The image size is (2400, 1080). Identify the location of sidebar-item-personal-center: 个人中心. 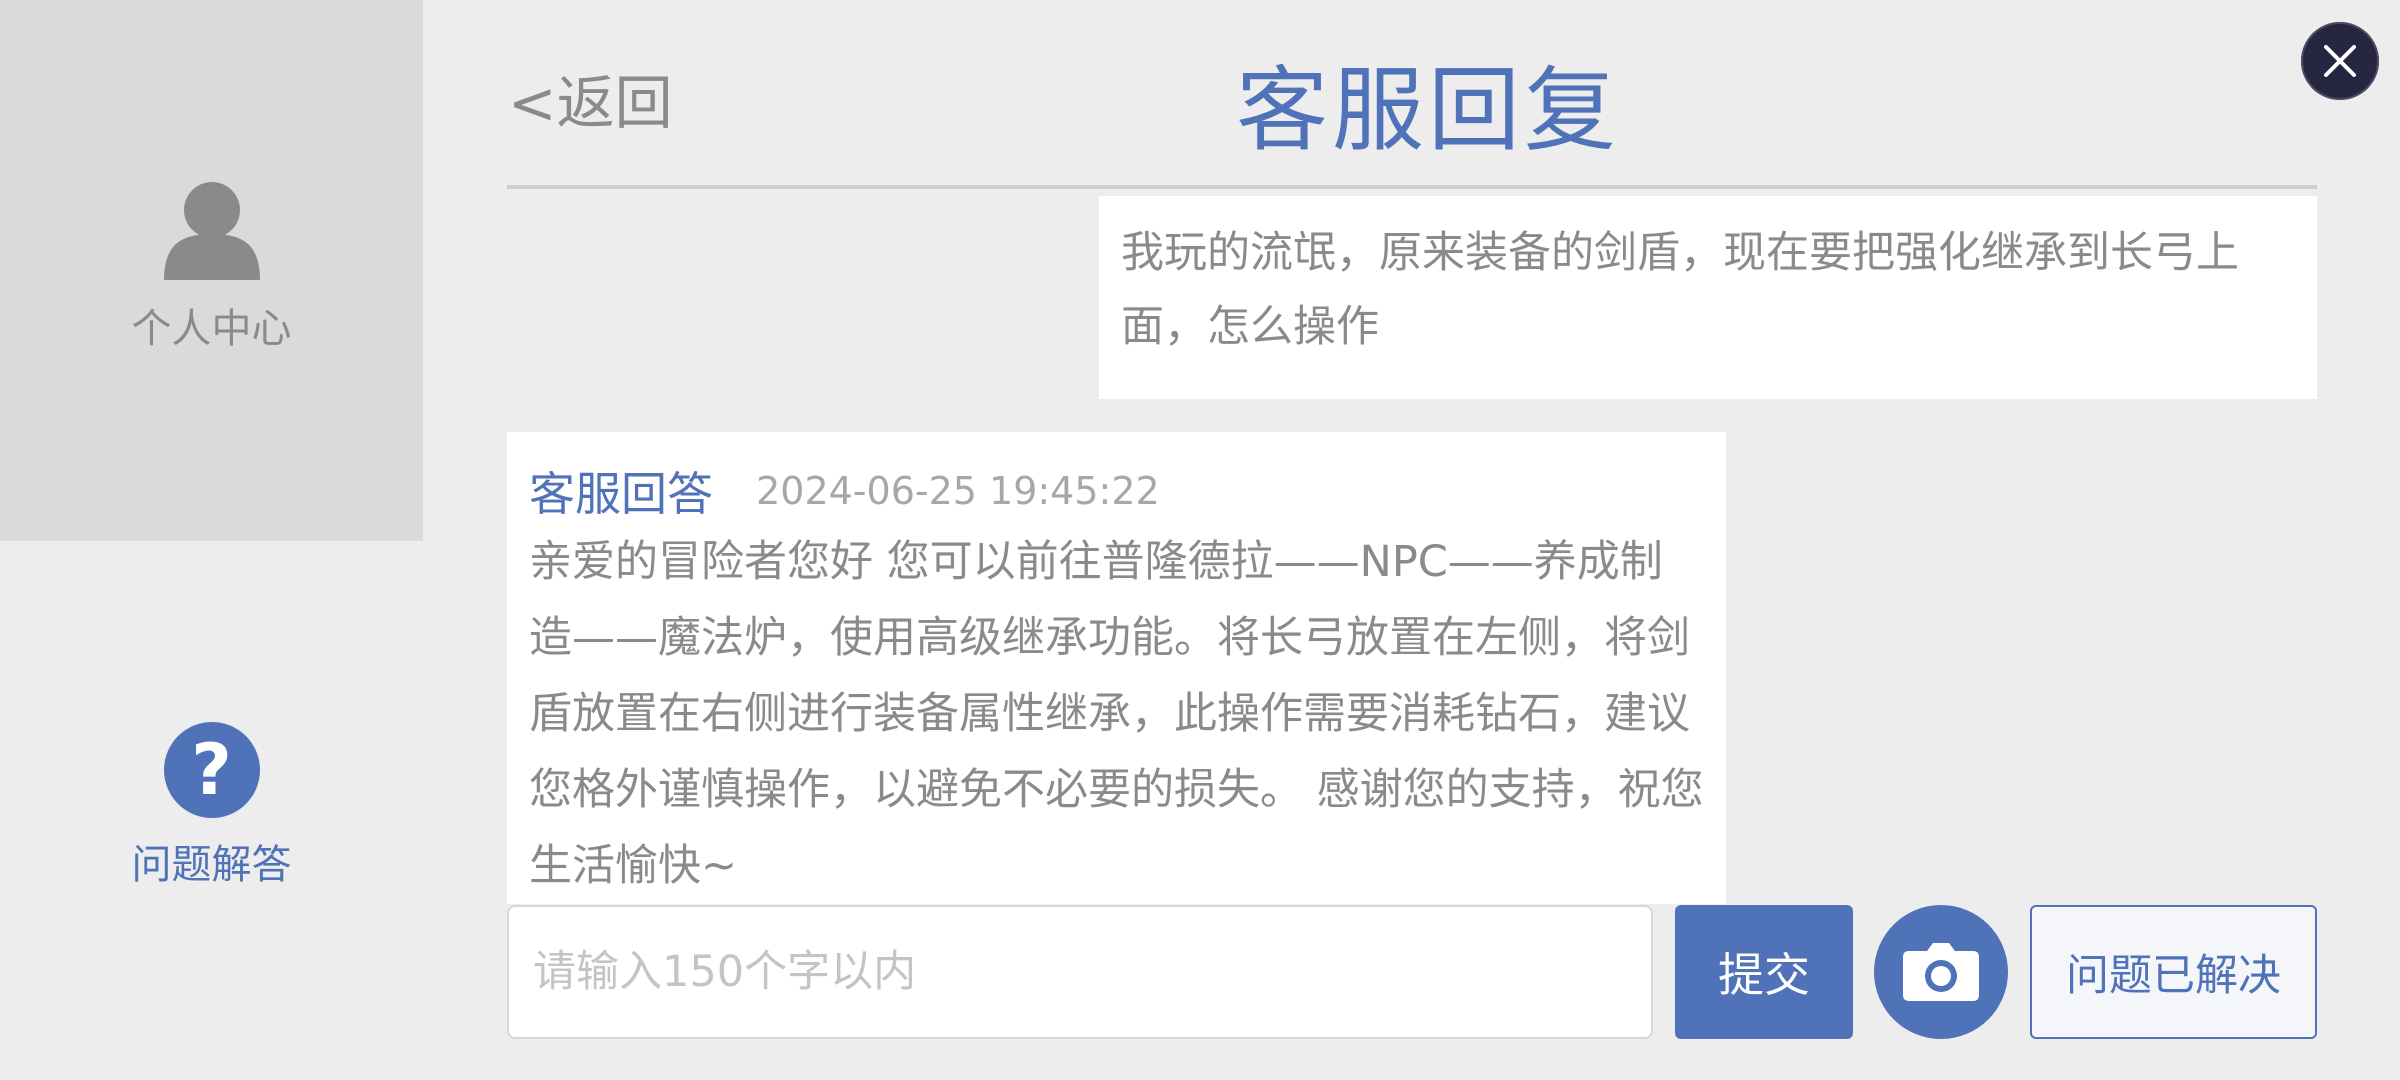
(211, 267).